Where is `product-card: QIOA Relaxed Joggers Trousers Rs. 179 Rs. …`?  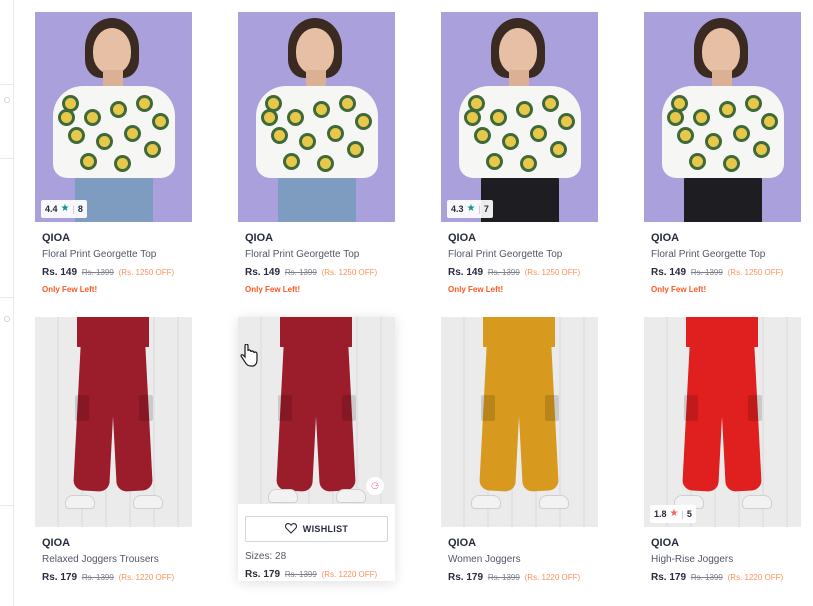
product-card: QIOA Relaxed Joggers Trousers Rs. 179 Rs. … is located at coordinates (114, 450).